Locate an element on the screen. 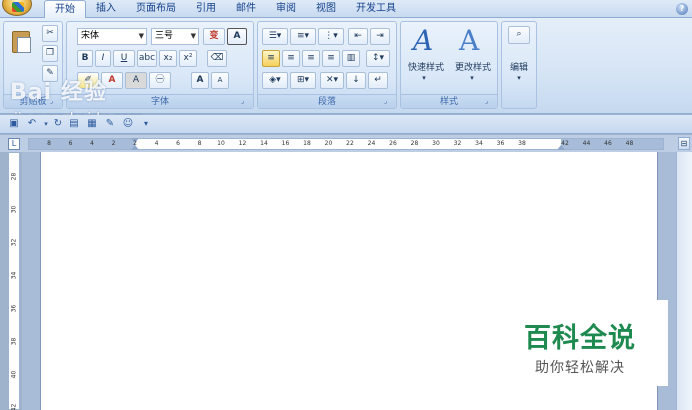  increase-indent-icon: ⇥ is located at coordinates (380, 36).